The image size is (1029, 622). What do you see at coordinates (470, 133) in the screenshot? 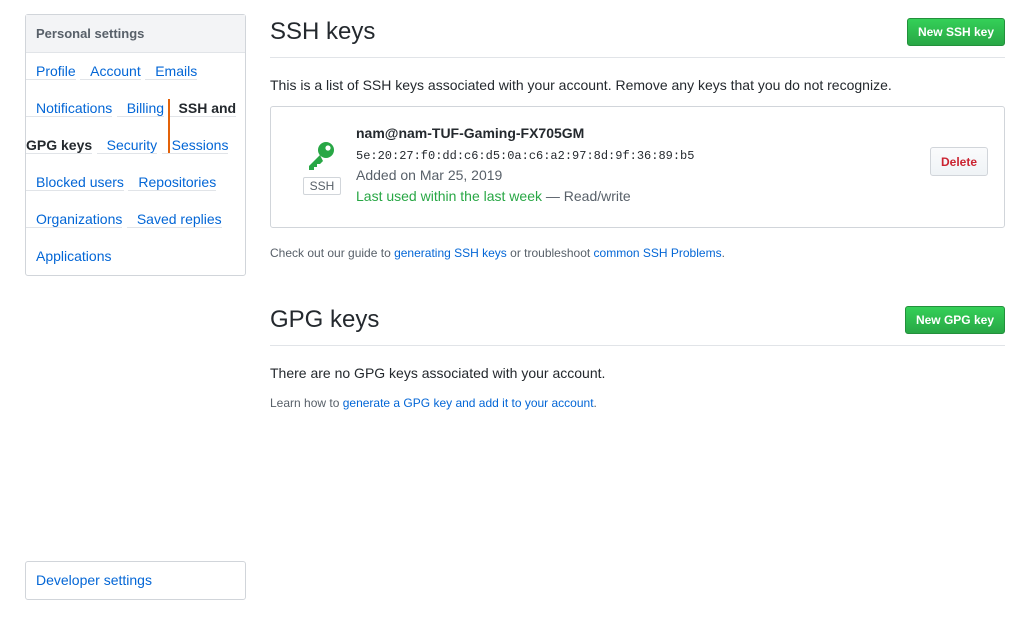
I see `ssh-key-title: nam@nam-TUF-Gaming-FX705GM` at bounding box center [470, 133].